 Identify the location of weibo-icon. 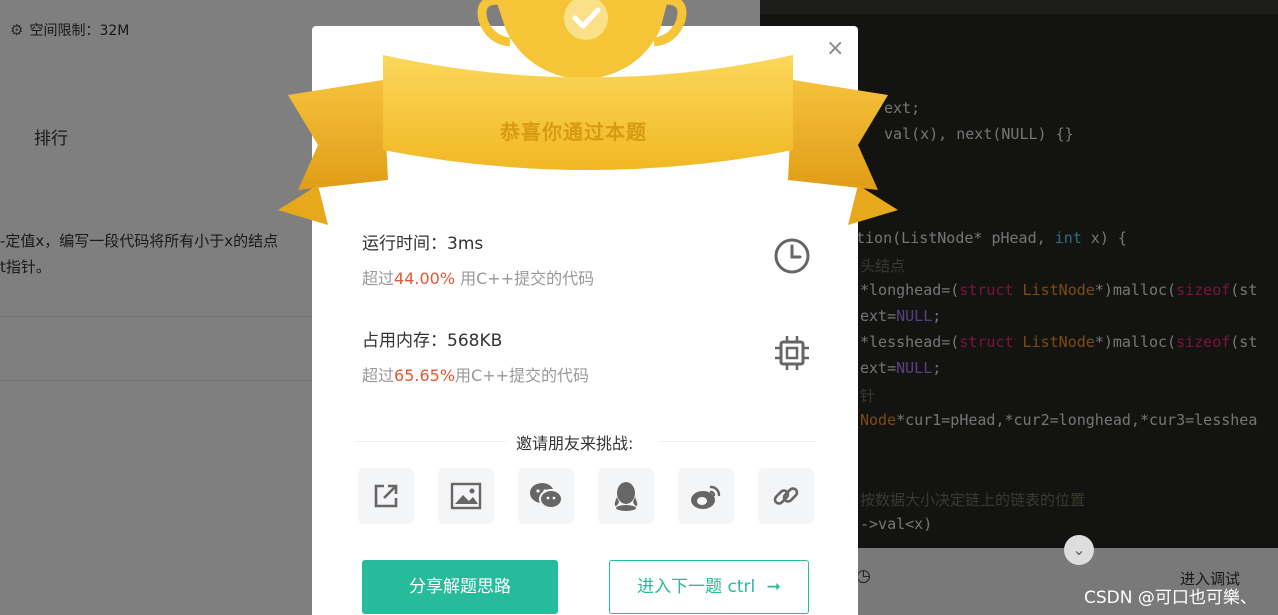
(706, 496).